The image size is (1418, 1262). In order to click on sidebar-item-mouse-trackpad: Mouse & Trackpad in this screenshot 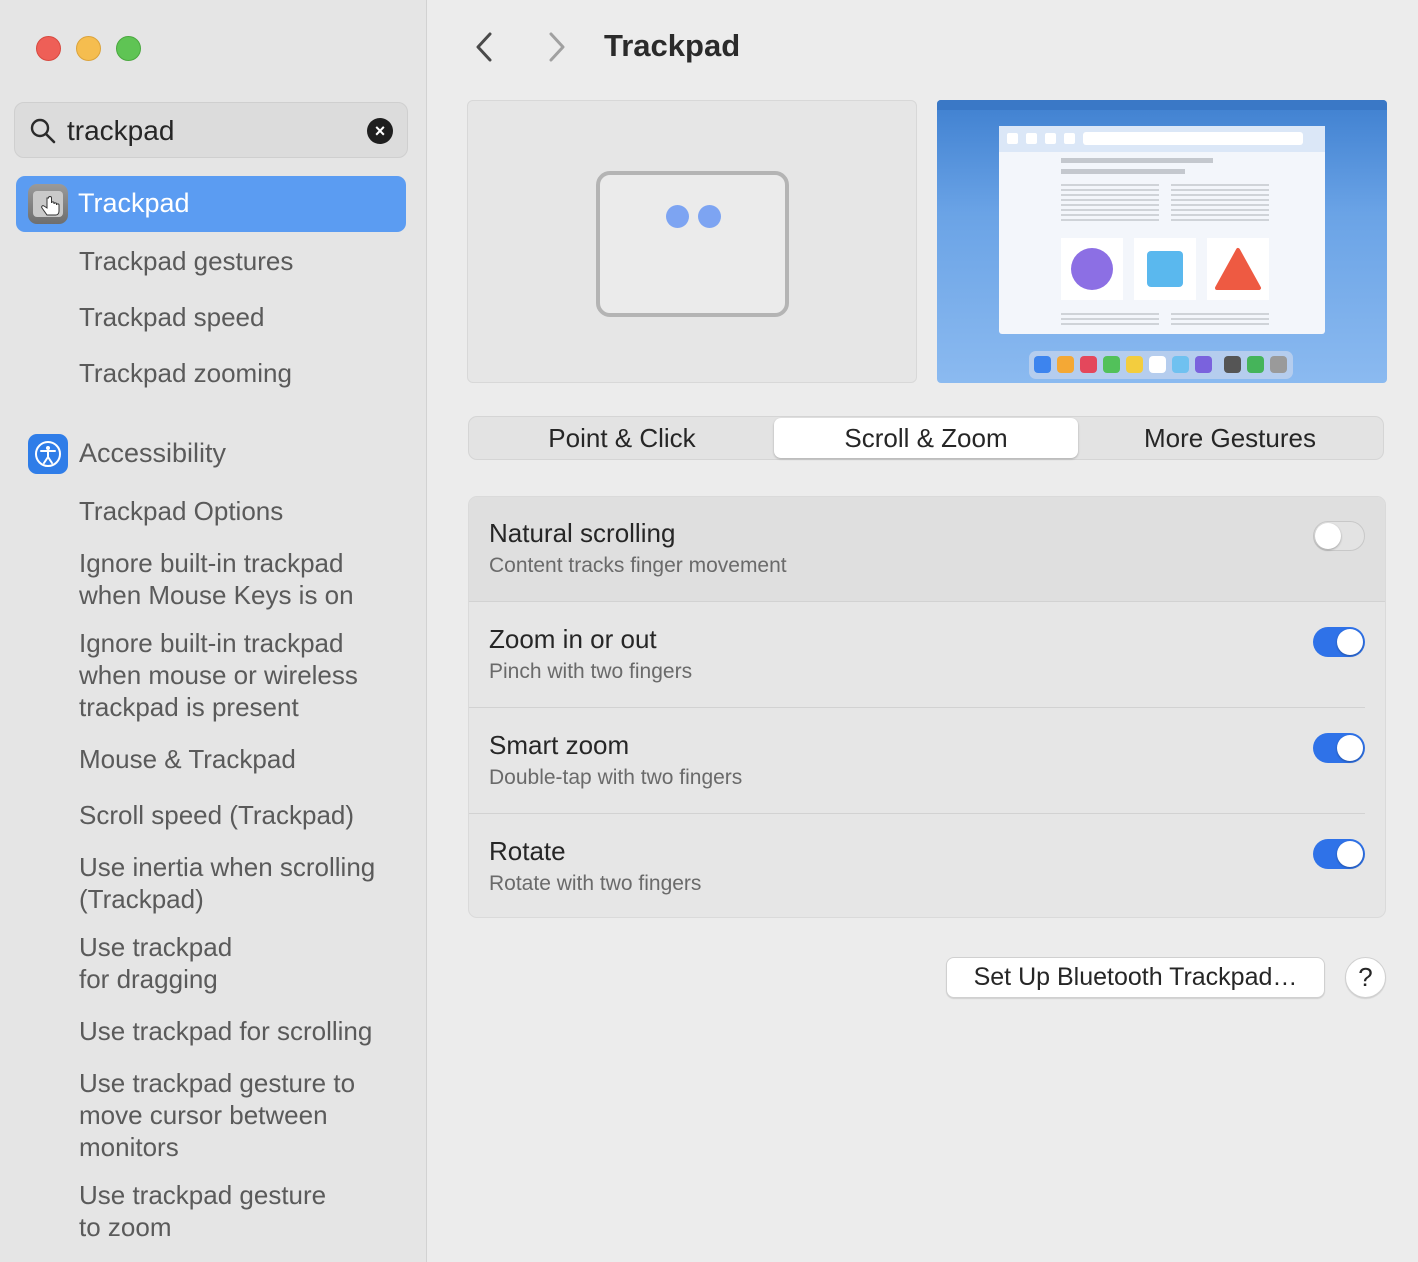, I will do `click(187, 759)`.